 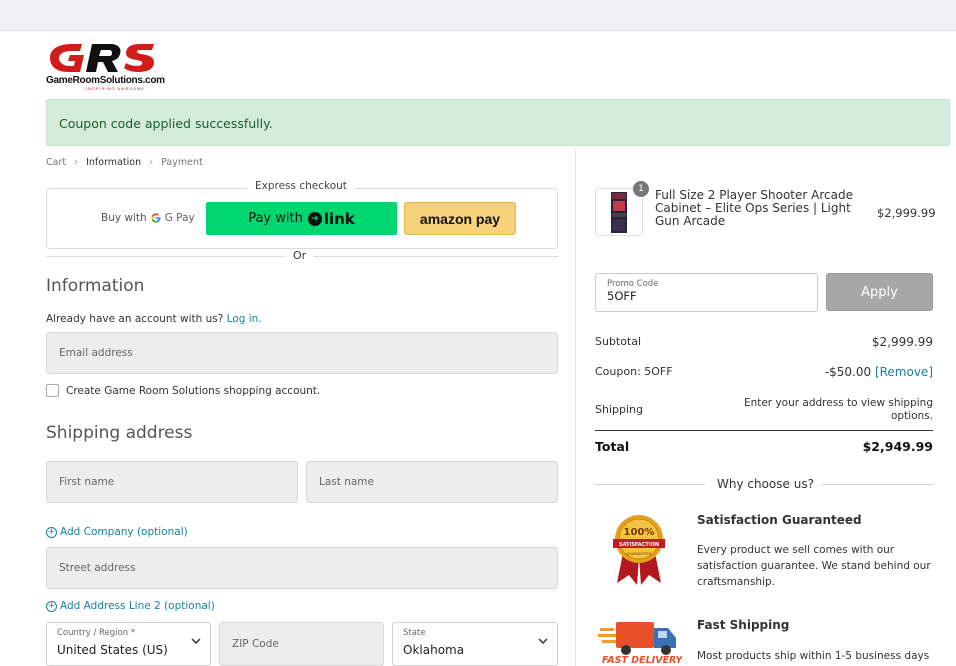 I want to click on login-link: Log in., so click(x=244, y=319).